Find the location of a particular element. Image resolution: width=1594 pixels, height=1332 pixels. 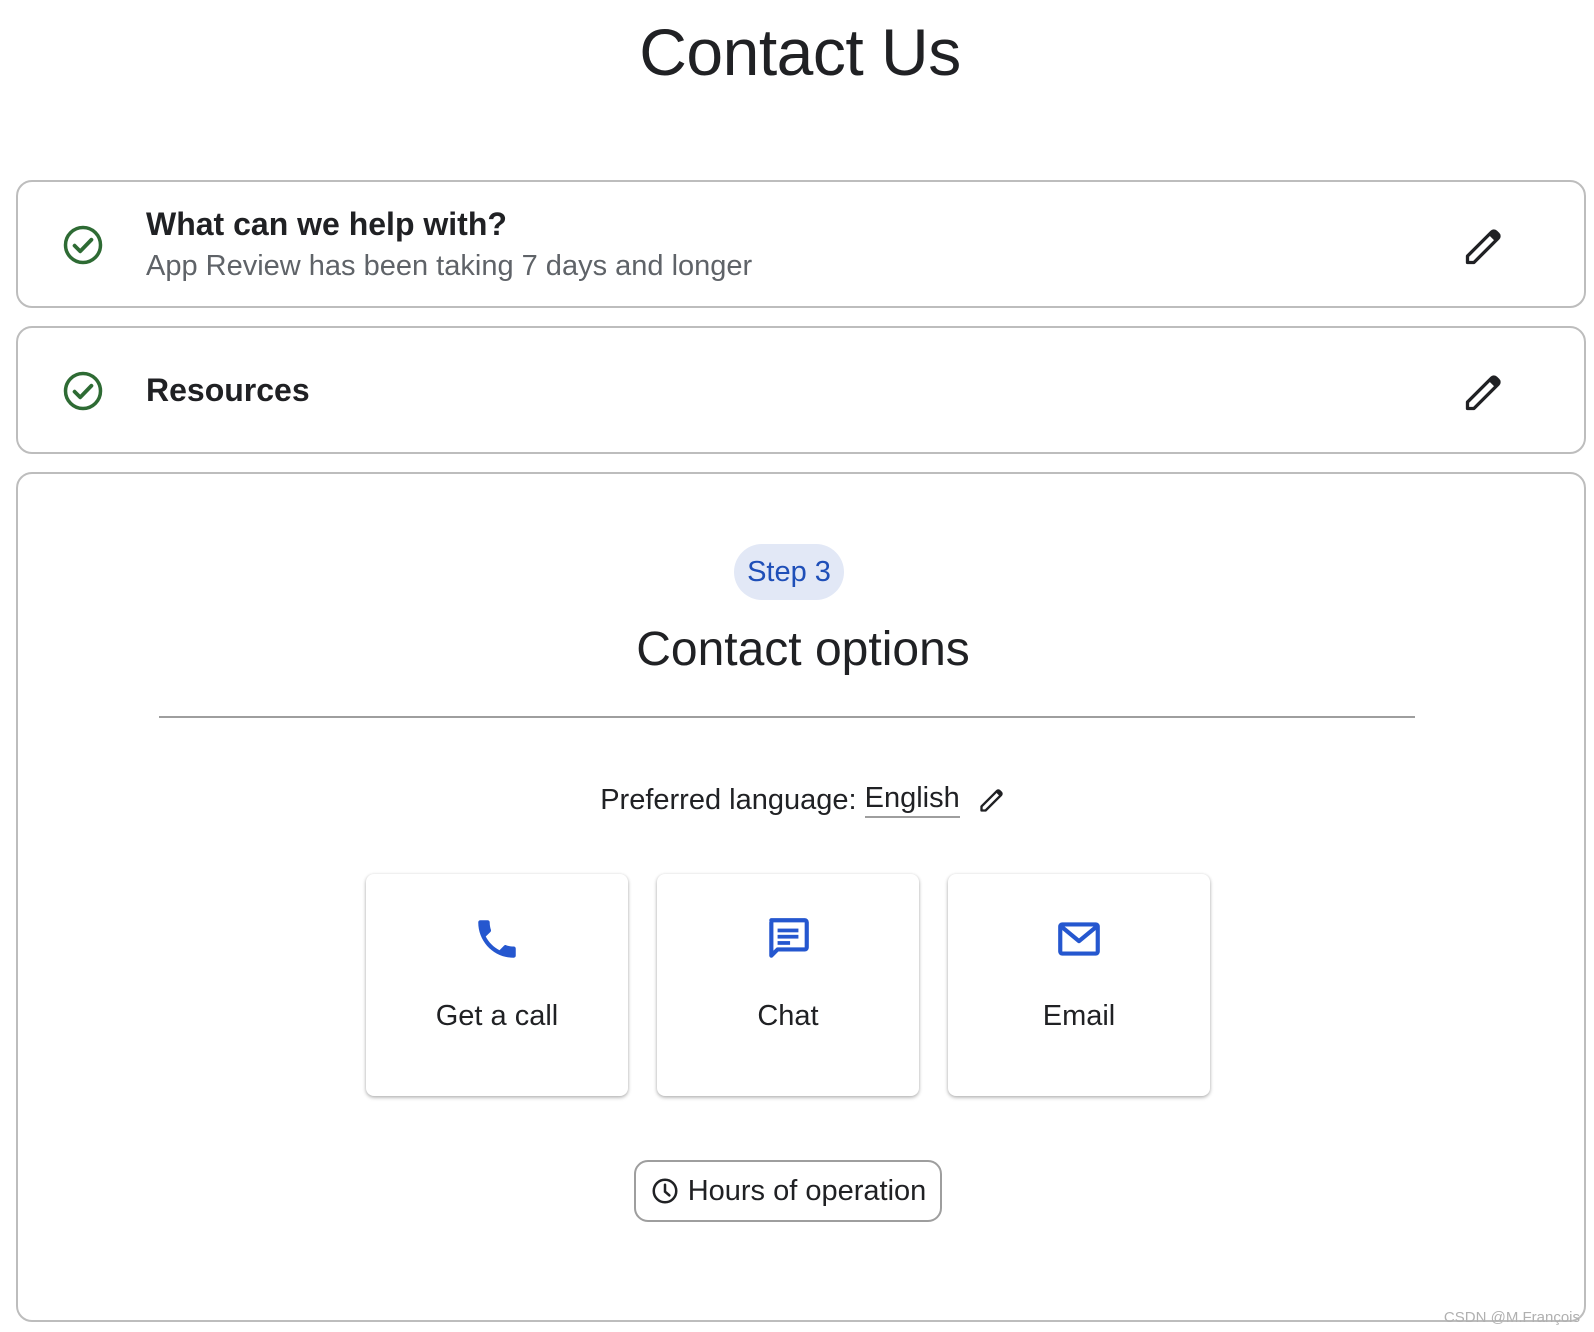

section-title: Contact options is located at coordinates (803, 649).